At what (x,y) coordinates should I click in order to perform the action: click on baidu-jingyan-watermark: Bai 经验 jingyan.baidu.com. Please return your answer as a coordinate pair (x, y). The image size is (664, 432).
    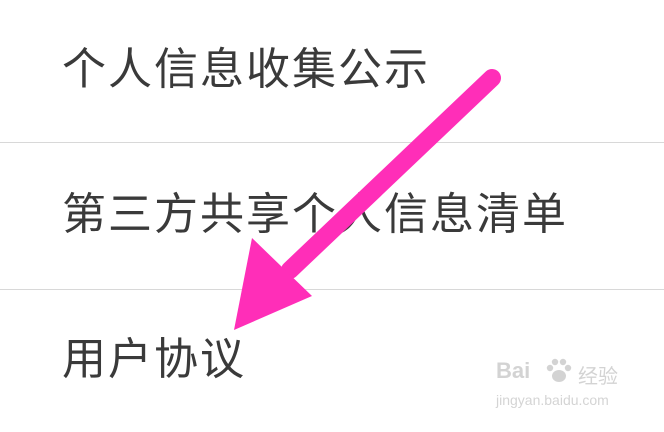
    Looking at the image, I should click on (561, 386).